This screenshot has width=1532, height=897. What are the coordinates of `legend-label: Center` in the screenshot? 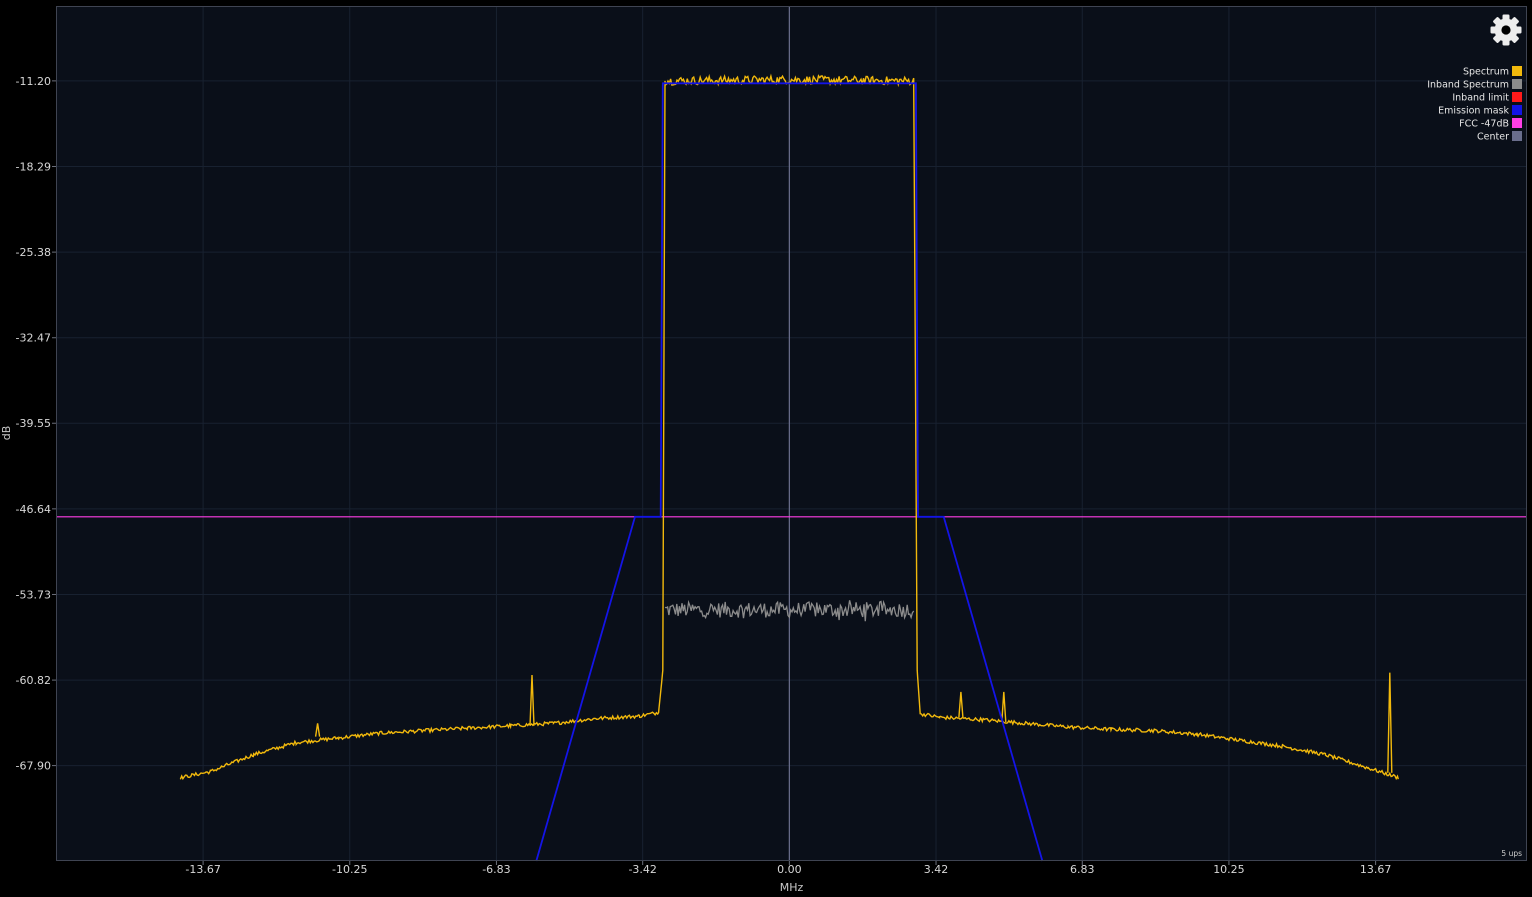 It's located at (1493, 137).